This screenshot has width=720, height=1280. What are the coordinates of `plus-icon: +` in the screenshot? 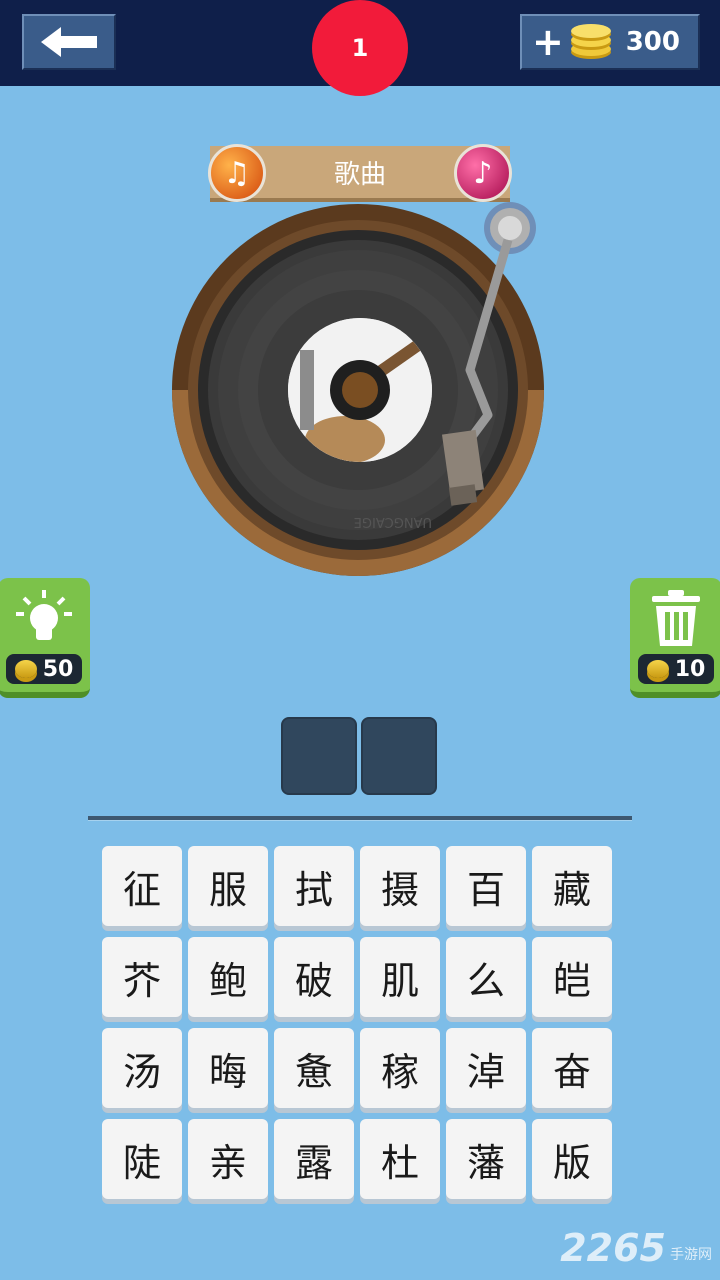 It's located at (548, 42).